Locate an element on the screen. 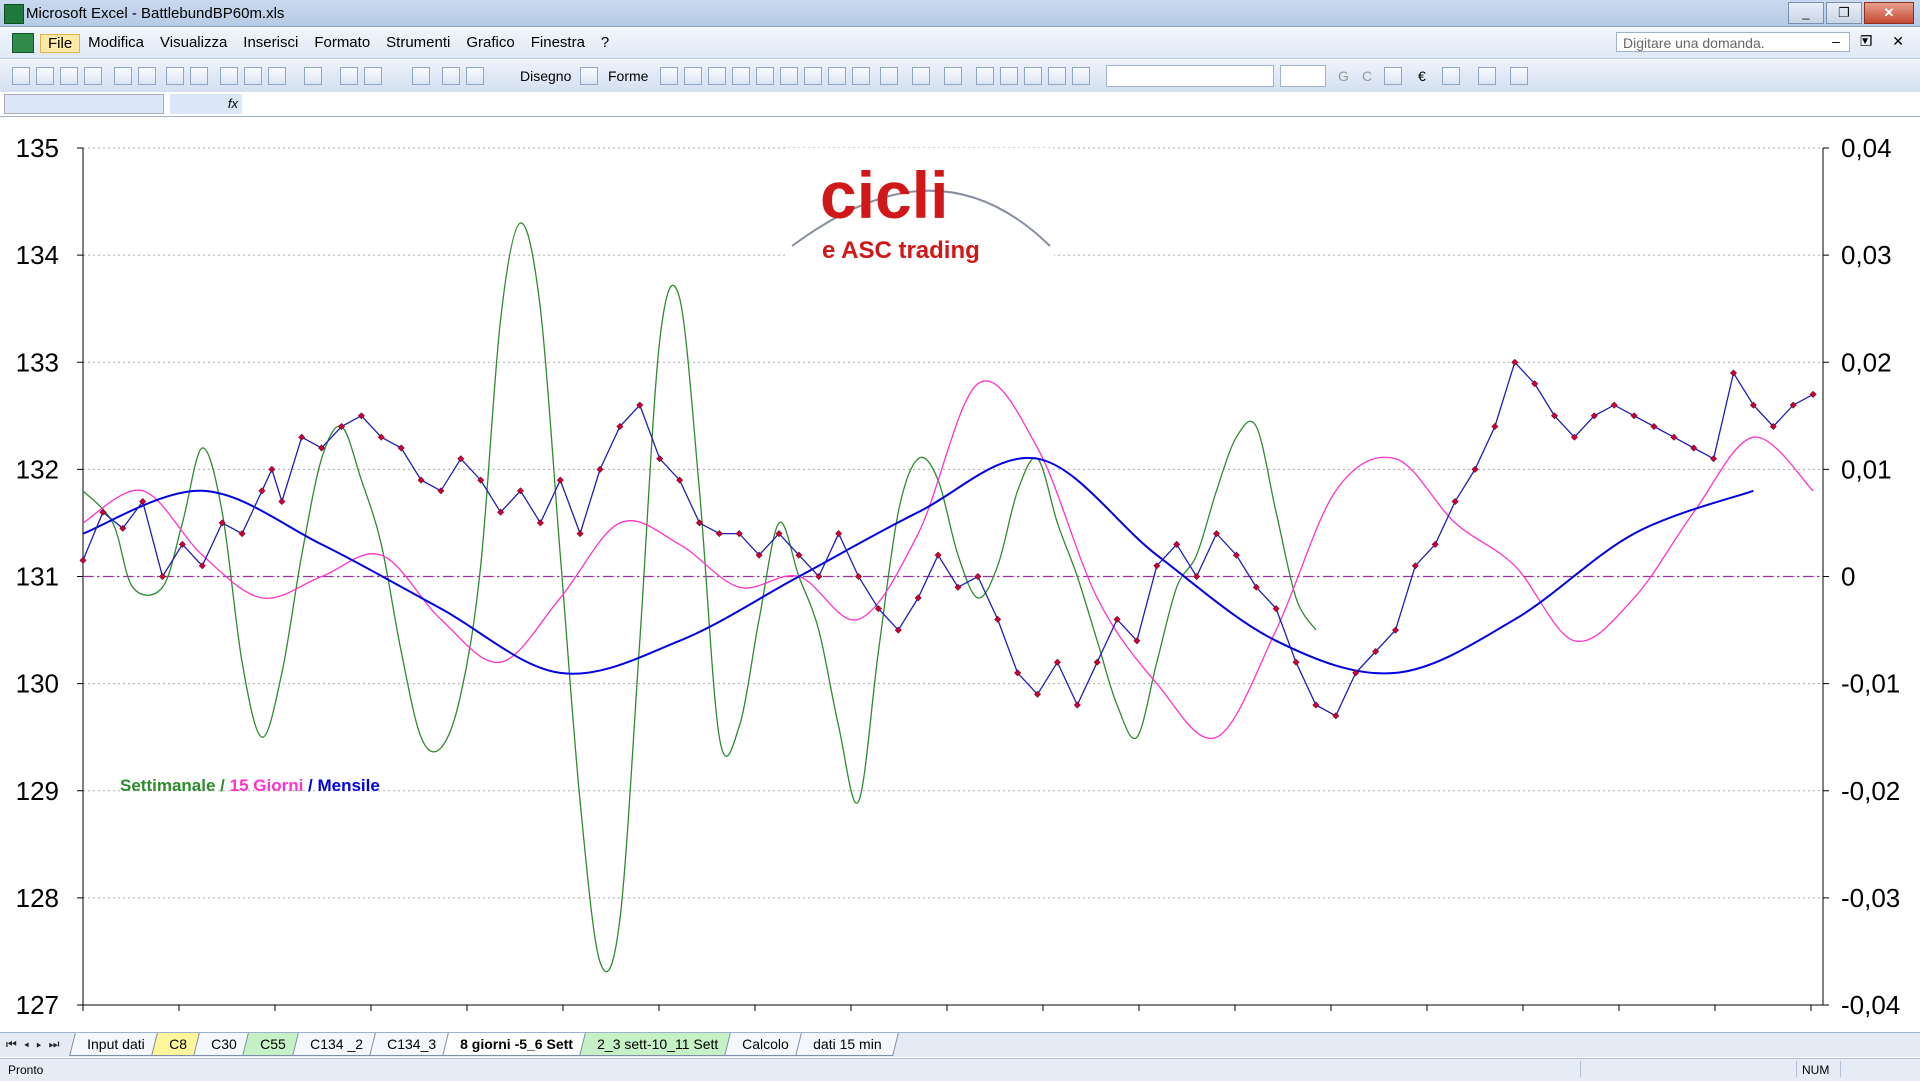 Image resolution: width=1920 pixels, height=1081 pixels. sheet-tab: Calcolo is located at coordinates (765, 1044).